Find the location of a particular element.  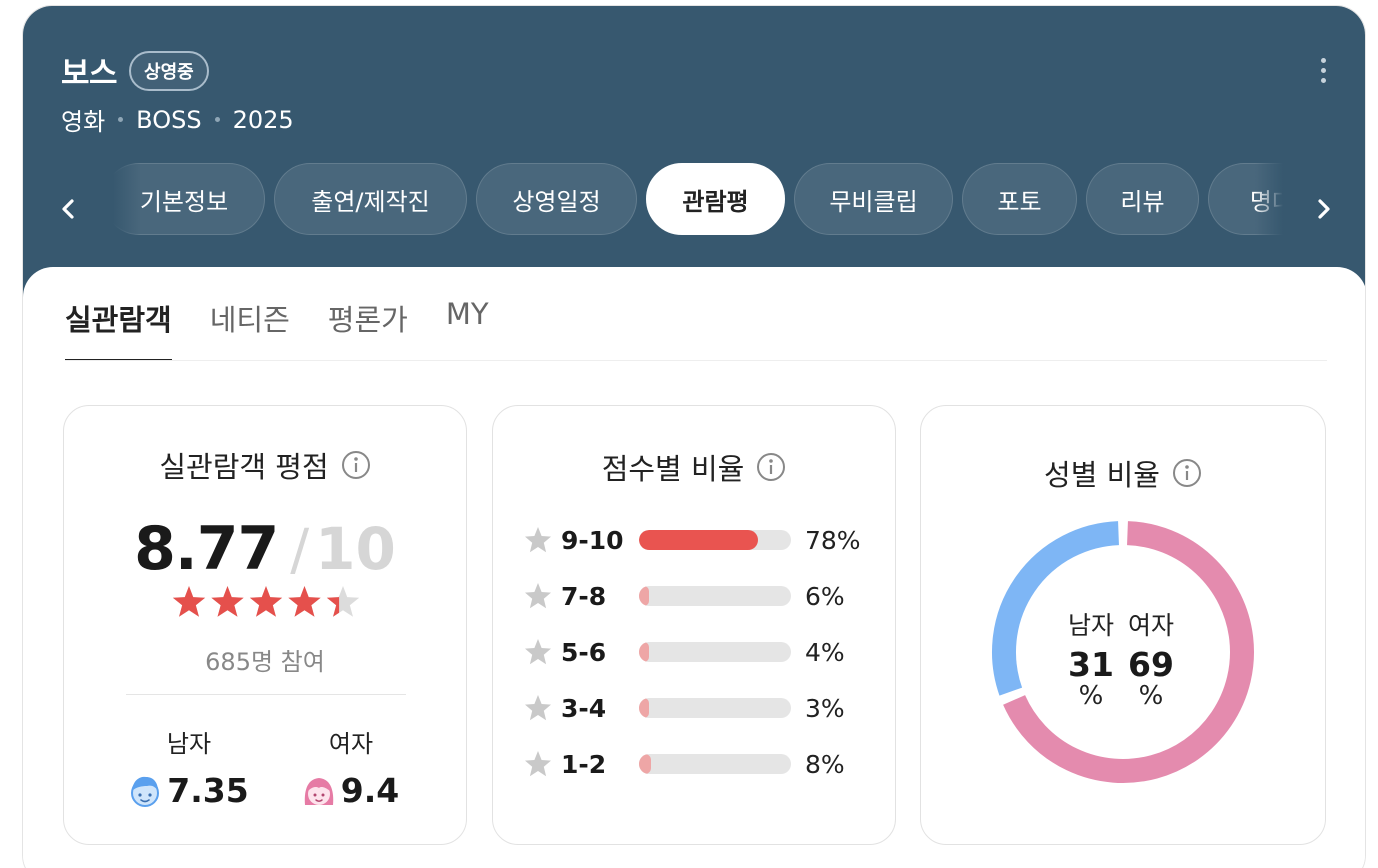

tab-strip: 기본정보 출연/제작진 상영일정 관람평 무비클립 포토 리뷰 명대사 is located at coordinates (698, 199).